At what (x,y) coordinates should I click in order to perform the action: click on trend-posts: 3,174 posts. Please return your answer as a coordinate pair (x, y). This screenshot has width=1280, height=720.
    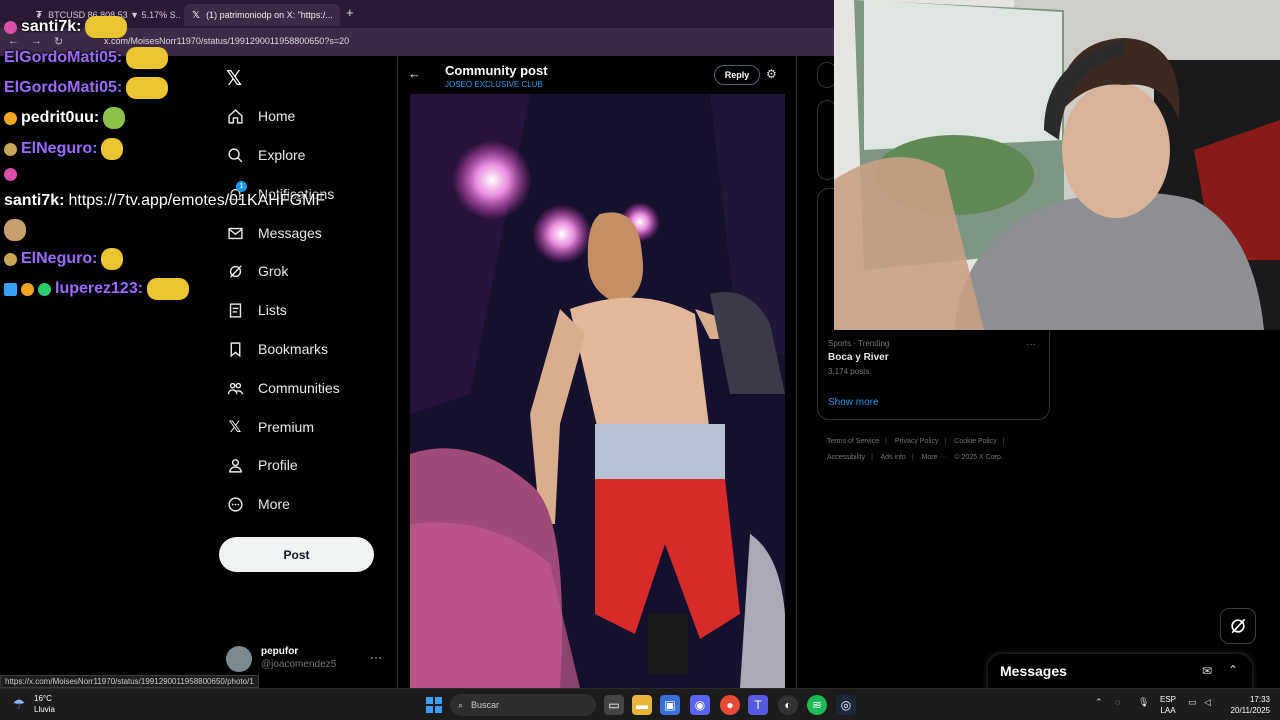
    Looking at the image, I should click on (849, 371).